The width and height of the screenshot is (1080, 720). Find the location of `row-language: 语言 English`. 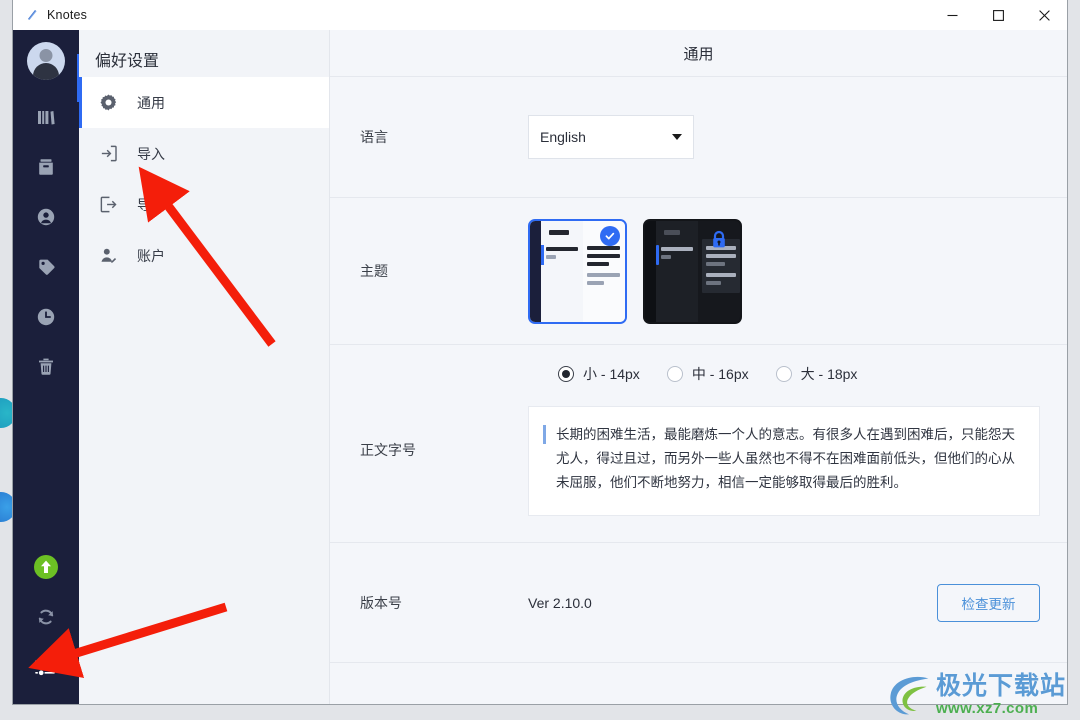

row-language: 语言 English is located at coordinates (698, 137).